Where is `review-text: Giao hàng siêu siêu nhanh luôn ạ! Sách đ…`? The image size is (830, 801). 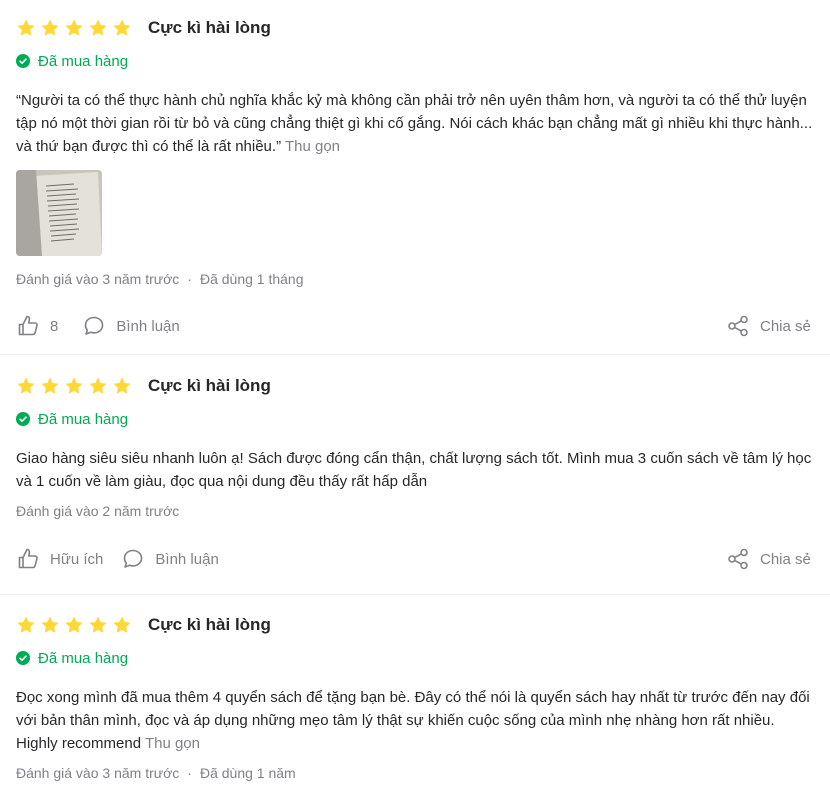 review-text: Giao hàng siêu siêu nhanh luôn ạ! Sách đ… is located at coordinates (414, 470).